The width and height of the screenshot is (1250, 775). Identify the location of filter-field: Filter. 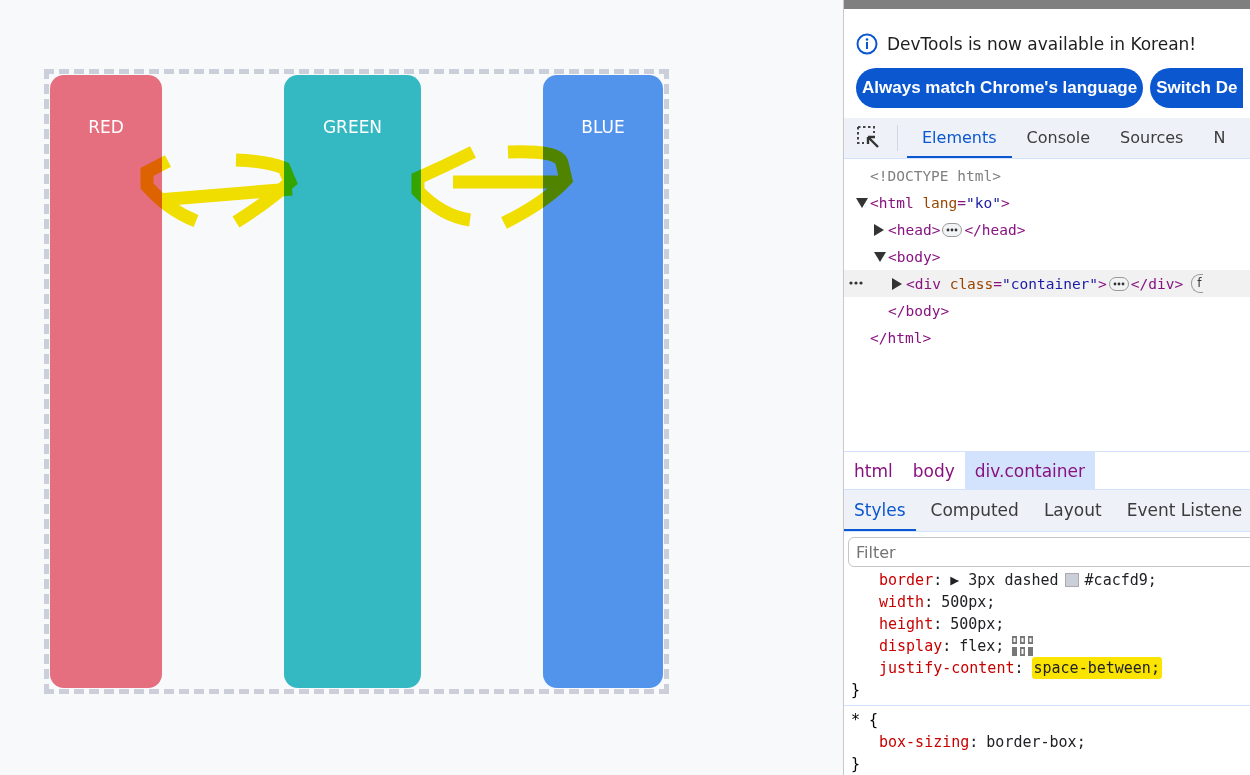
(1049, 552).